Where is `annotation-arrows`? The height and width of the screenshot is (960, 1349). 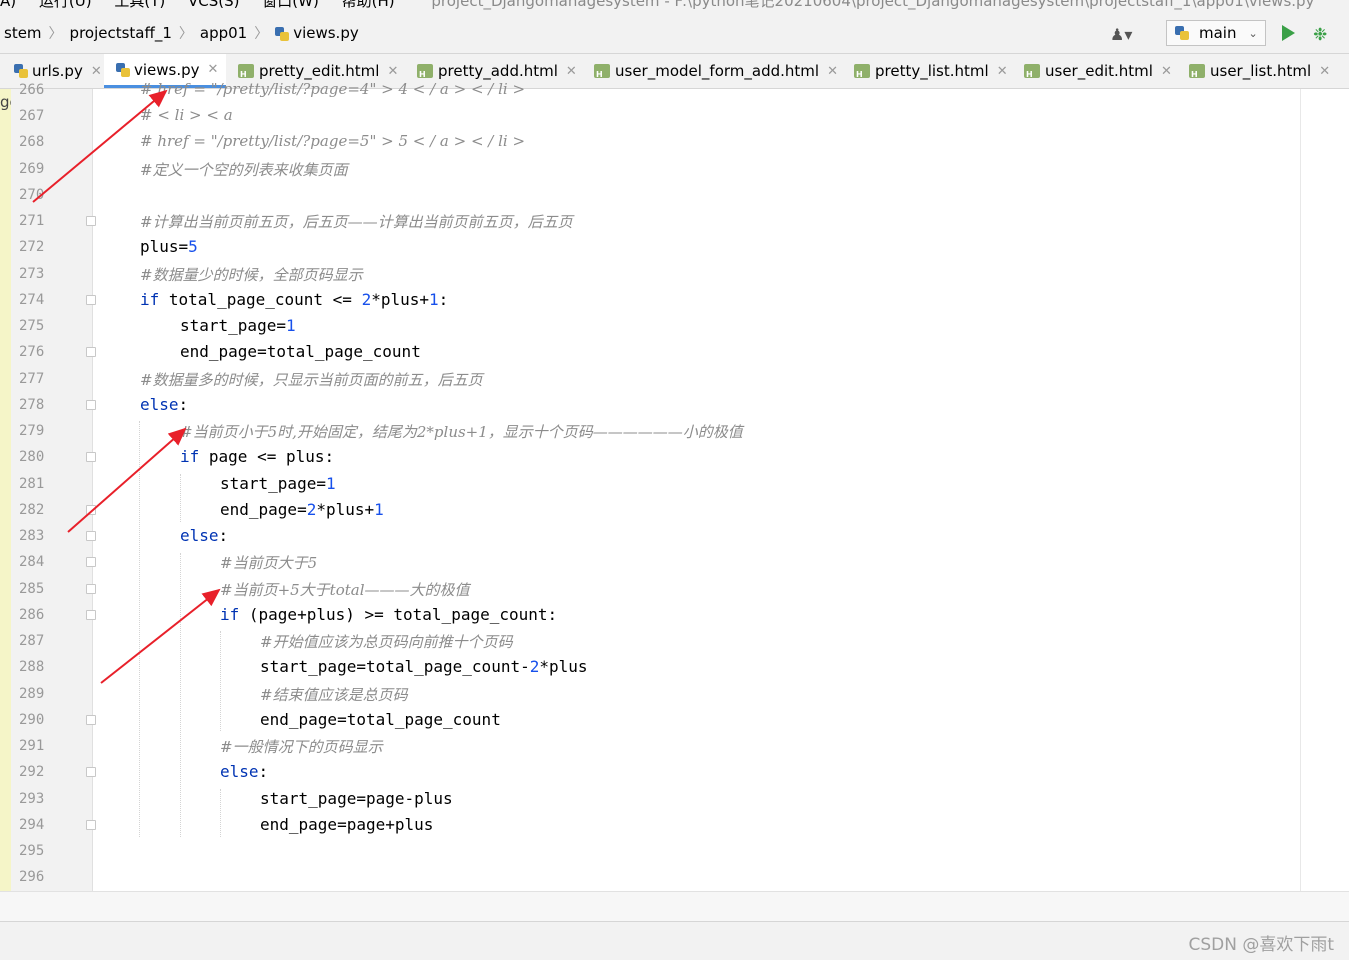
annotation-arrows is located at coordinates (126, 386).